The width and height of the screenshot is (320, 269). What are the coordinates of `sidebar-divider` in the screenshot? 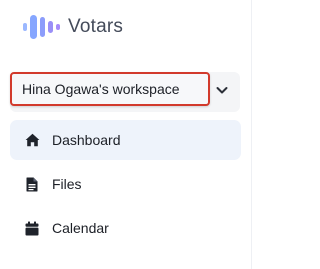 It's located at (251, 134).